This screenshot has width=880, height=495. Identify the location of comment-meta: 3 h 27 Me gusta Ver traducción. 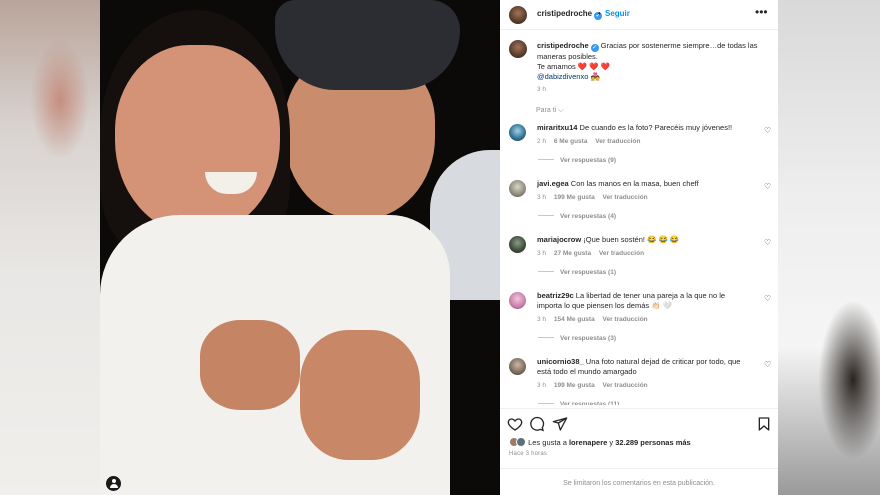
(593, 253).